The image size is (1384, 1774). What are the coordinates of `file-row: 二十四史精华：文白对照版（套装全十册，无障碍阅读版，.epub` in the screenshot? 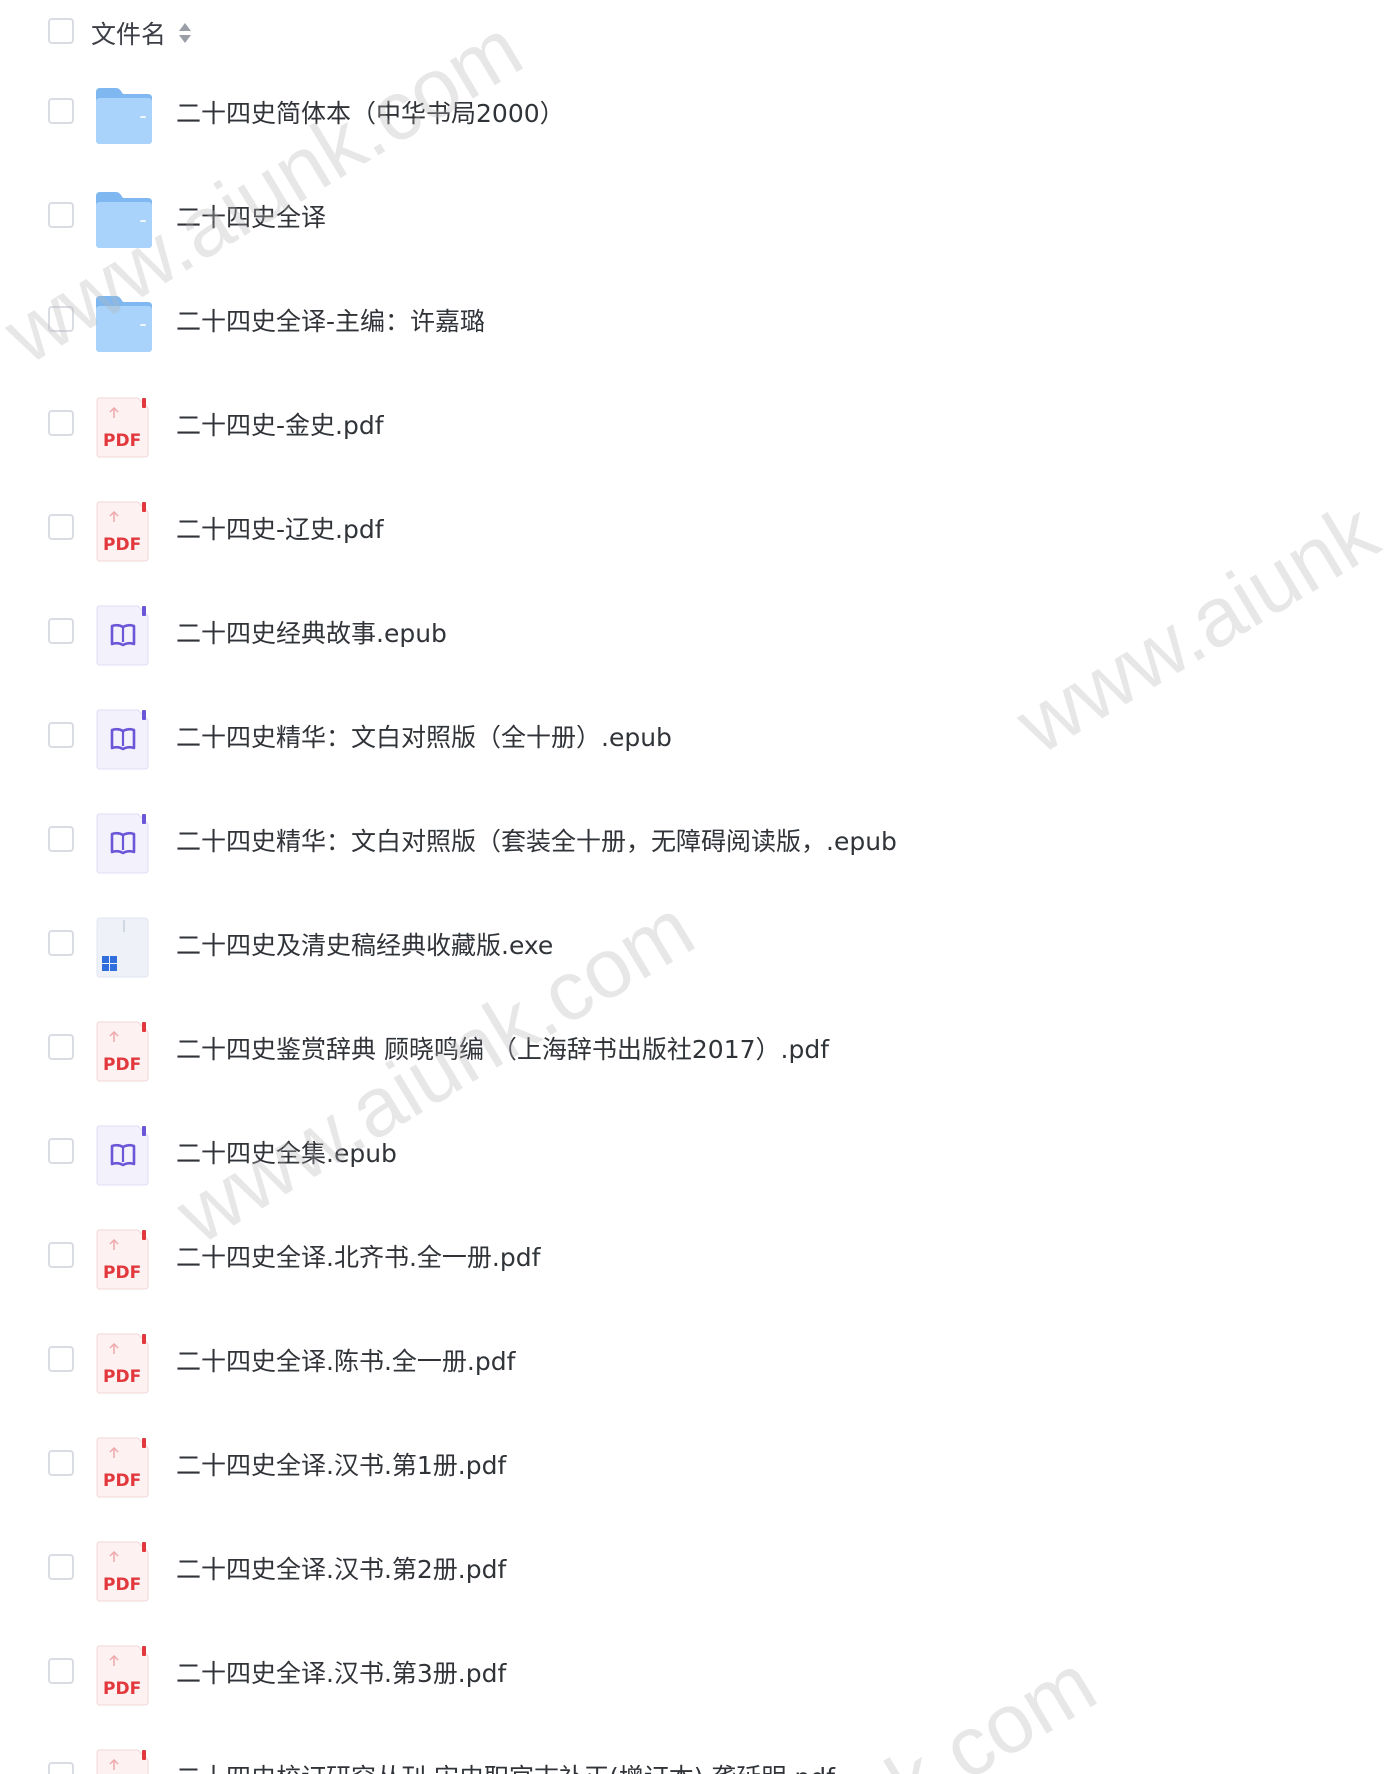 It's located at (692, 846).